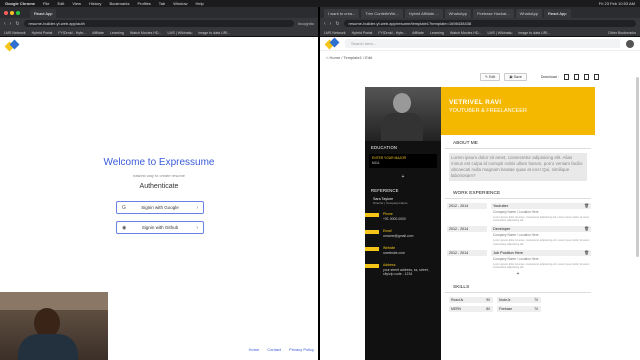  I want to click on menu-history: History, so click(95, 3).